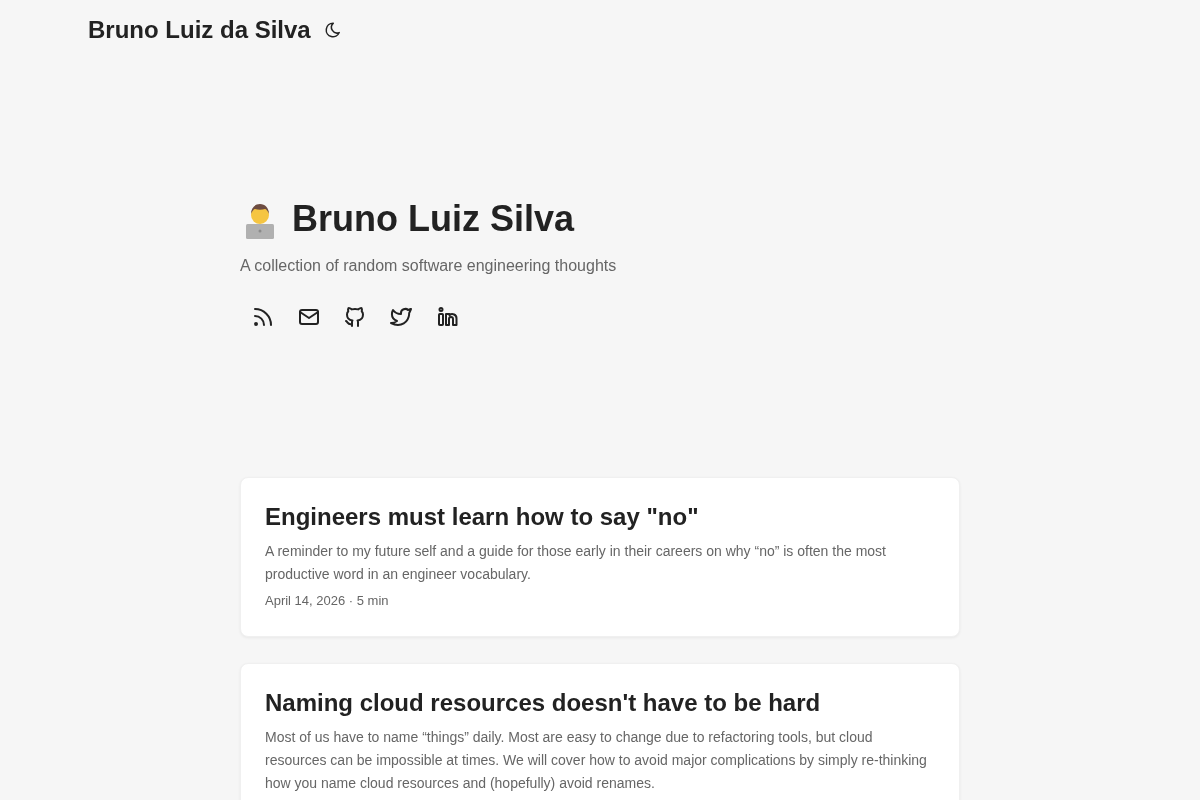  What do you see at coordinates (327, 601) in the screenshot?
I see `post-date: April 14, 2026 · 5 min` at bounding box center [327, 601].